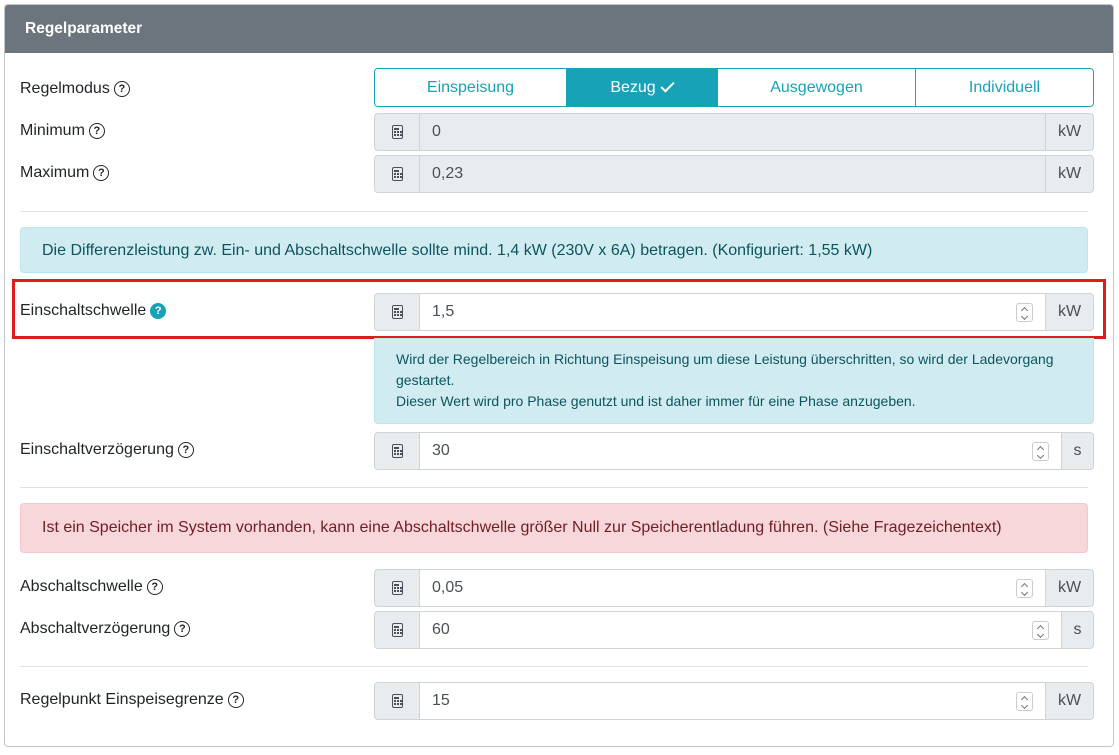 This screenshot has height=755, width=1119. I want to click on minimum-unit: kW, so click(1069, 132).